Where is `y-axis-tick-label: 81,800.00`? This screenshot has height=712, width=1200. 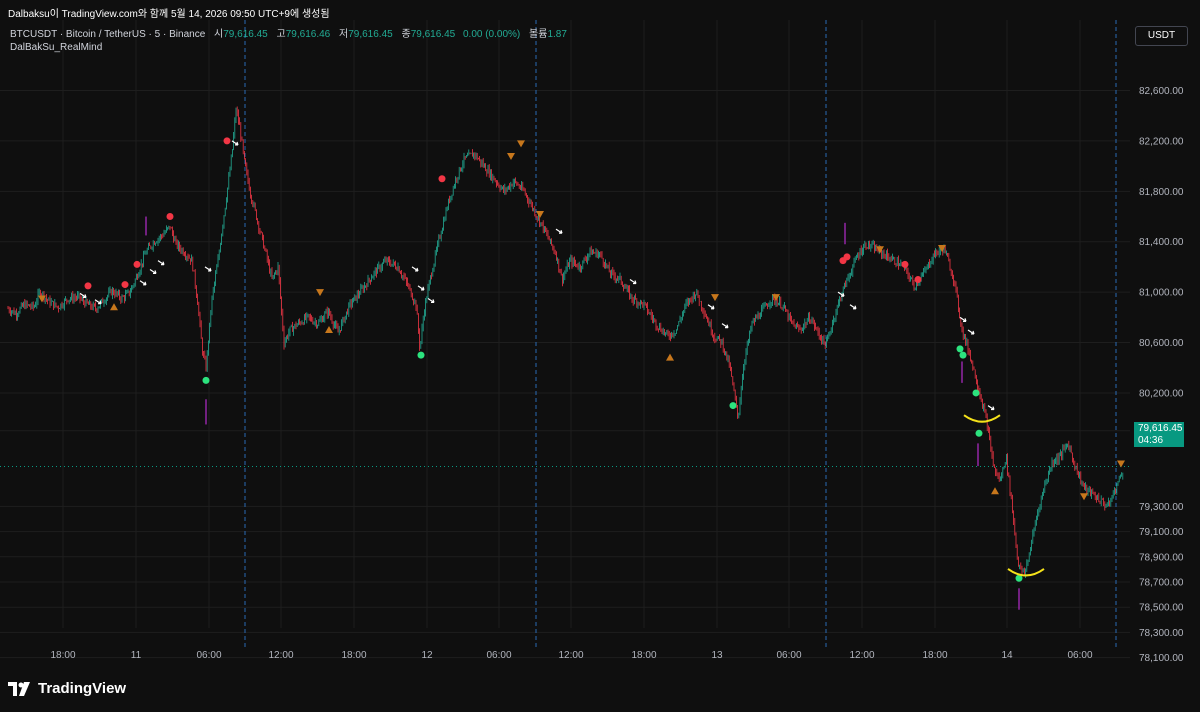
y-axis-tick-label: 81,800.00 is located at coordinates (1161, 192).